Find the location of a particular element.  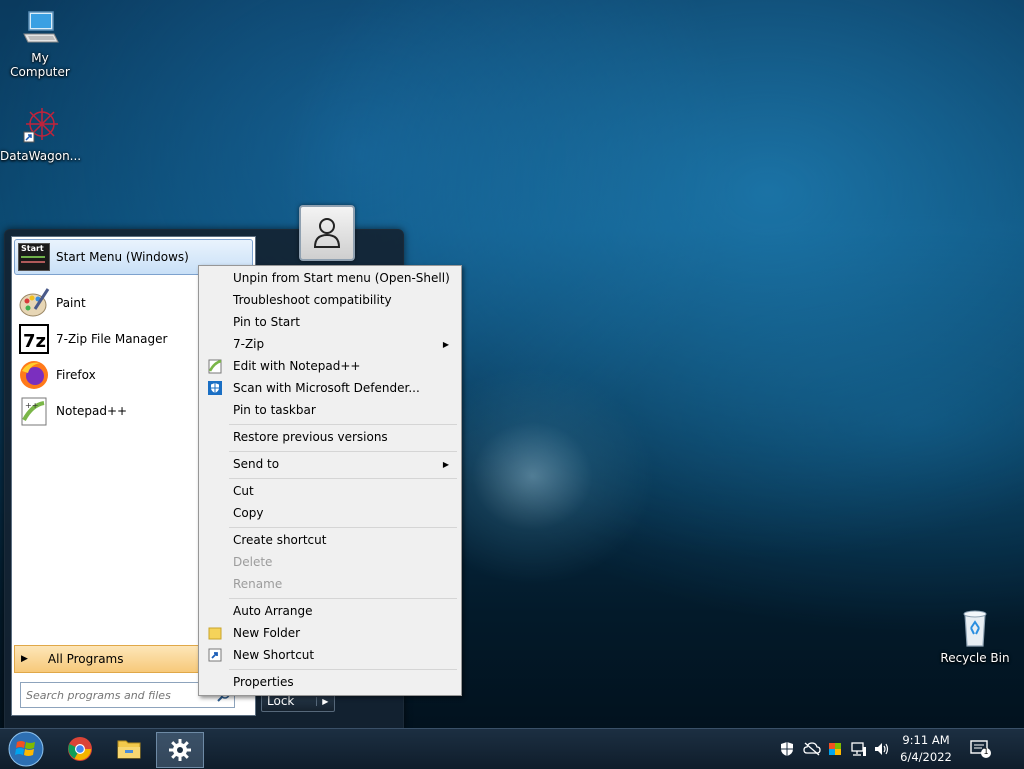

start-menu-icon: Start is located at coordinates (34, 257).